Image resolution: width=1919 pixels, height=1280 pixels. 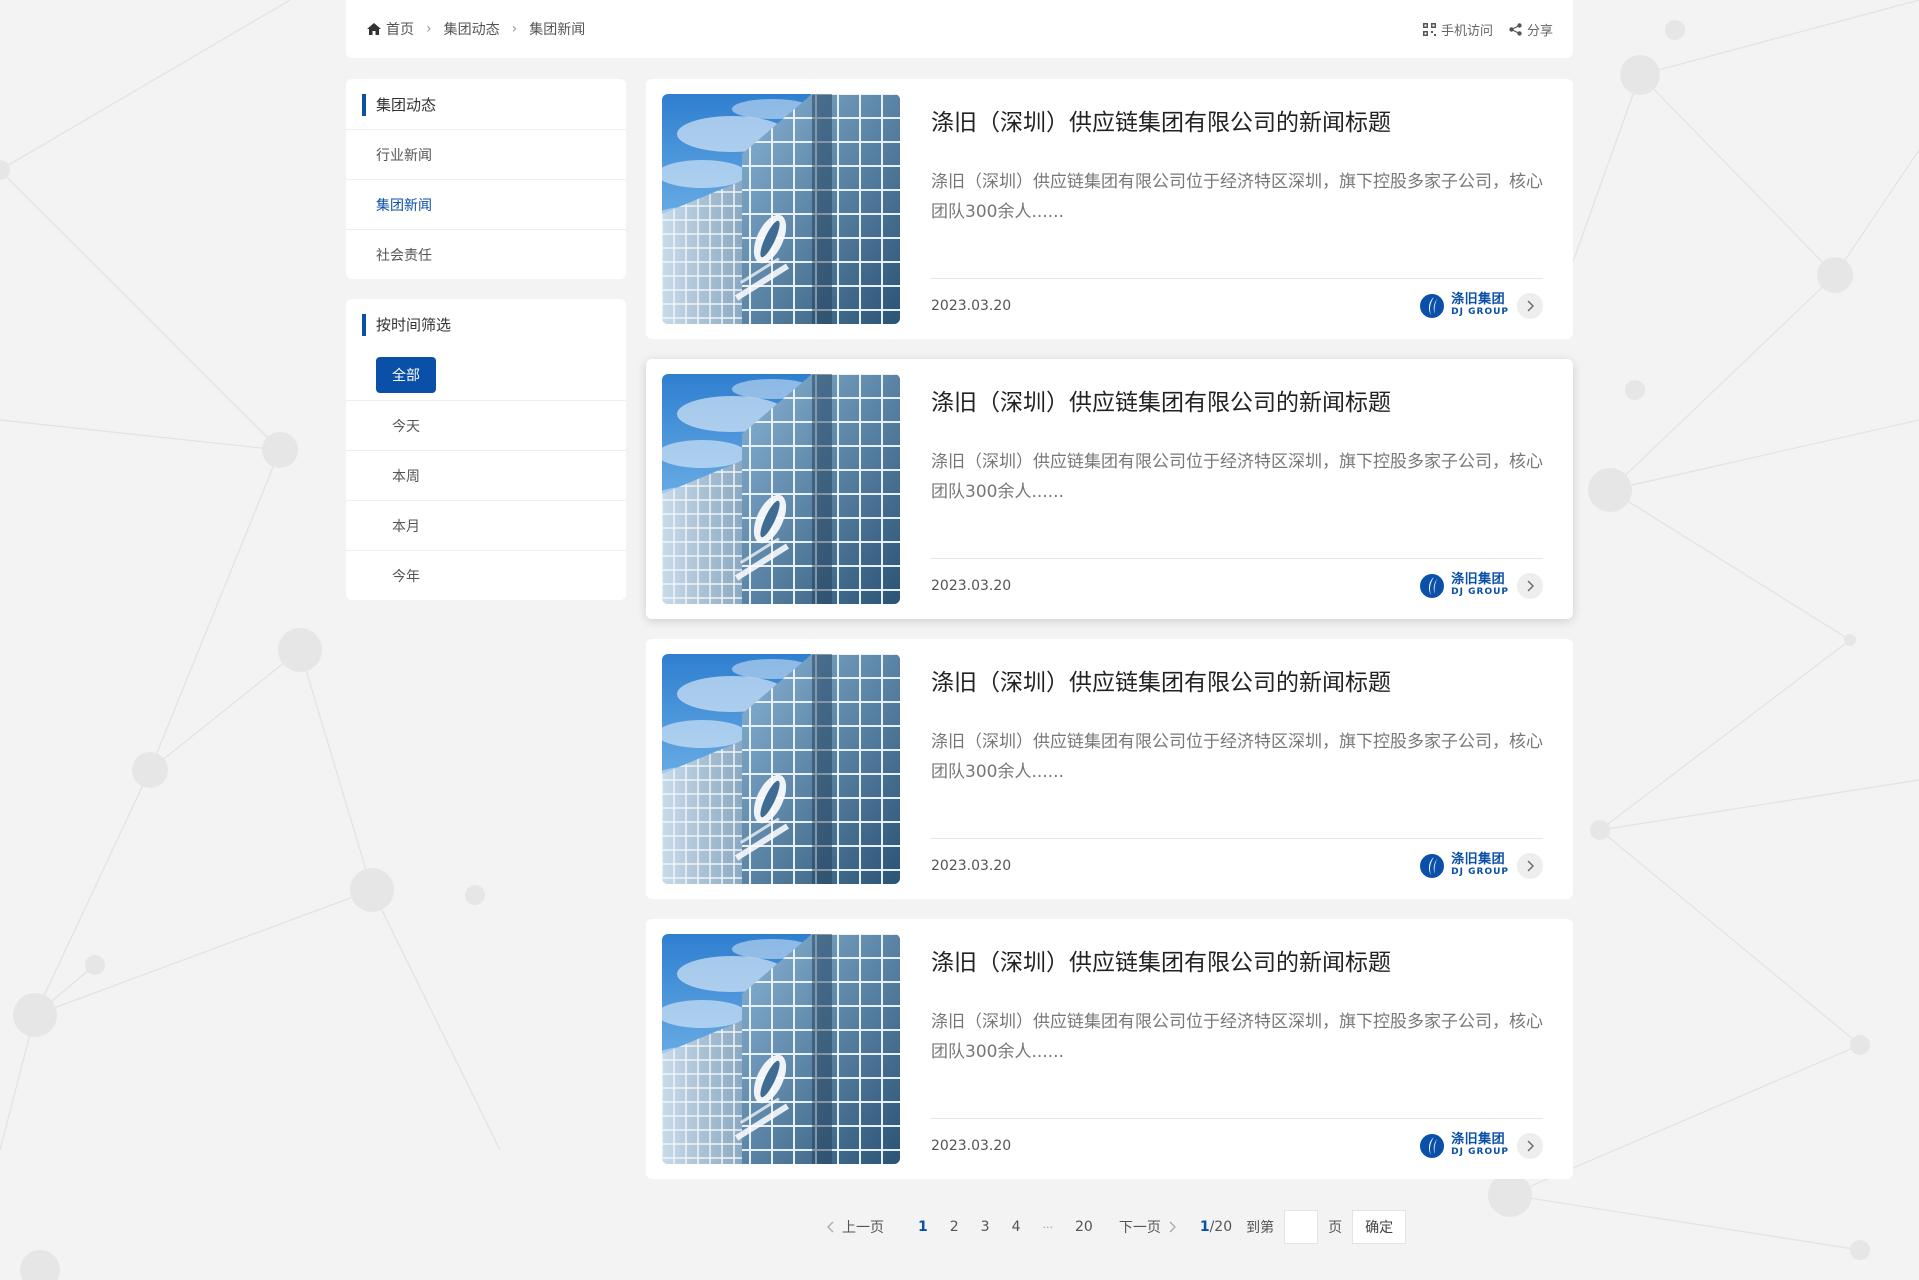 What do you see at coordinates (486, 374) in the screenshot?
I see `filter-all-row: 全部` at bounding box center [486, 374].